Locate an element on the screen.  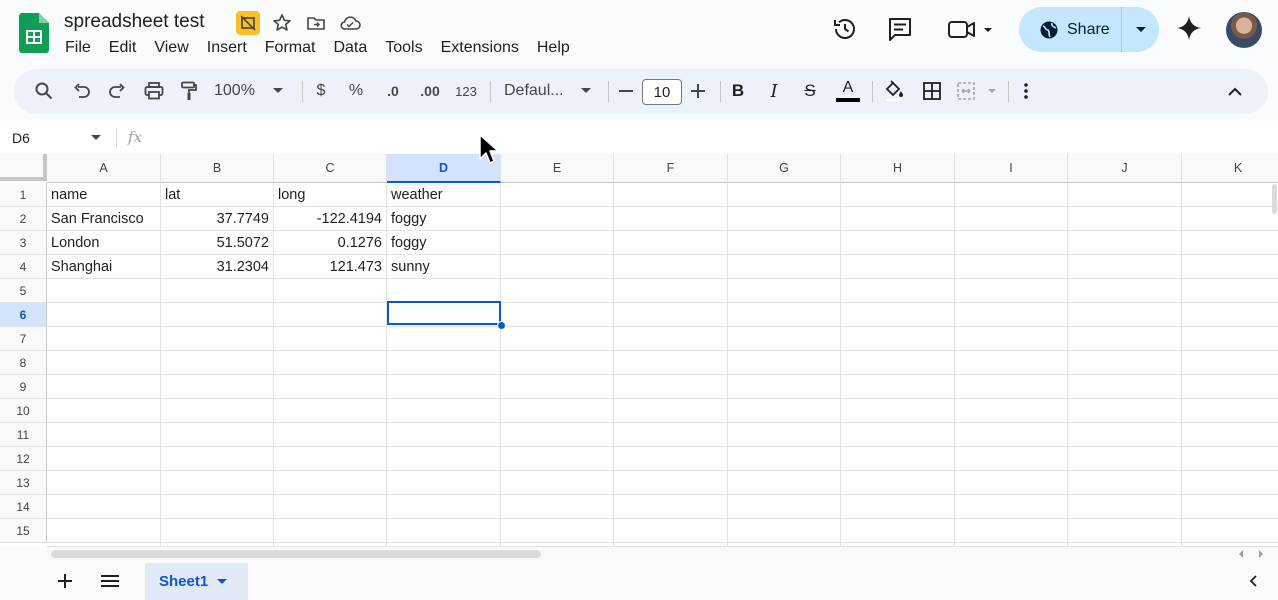
percent-format-button: % is located at coordinates (356, 91).